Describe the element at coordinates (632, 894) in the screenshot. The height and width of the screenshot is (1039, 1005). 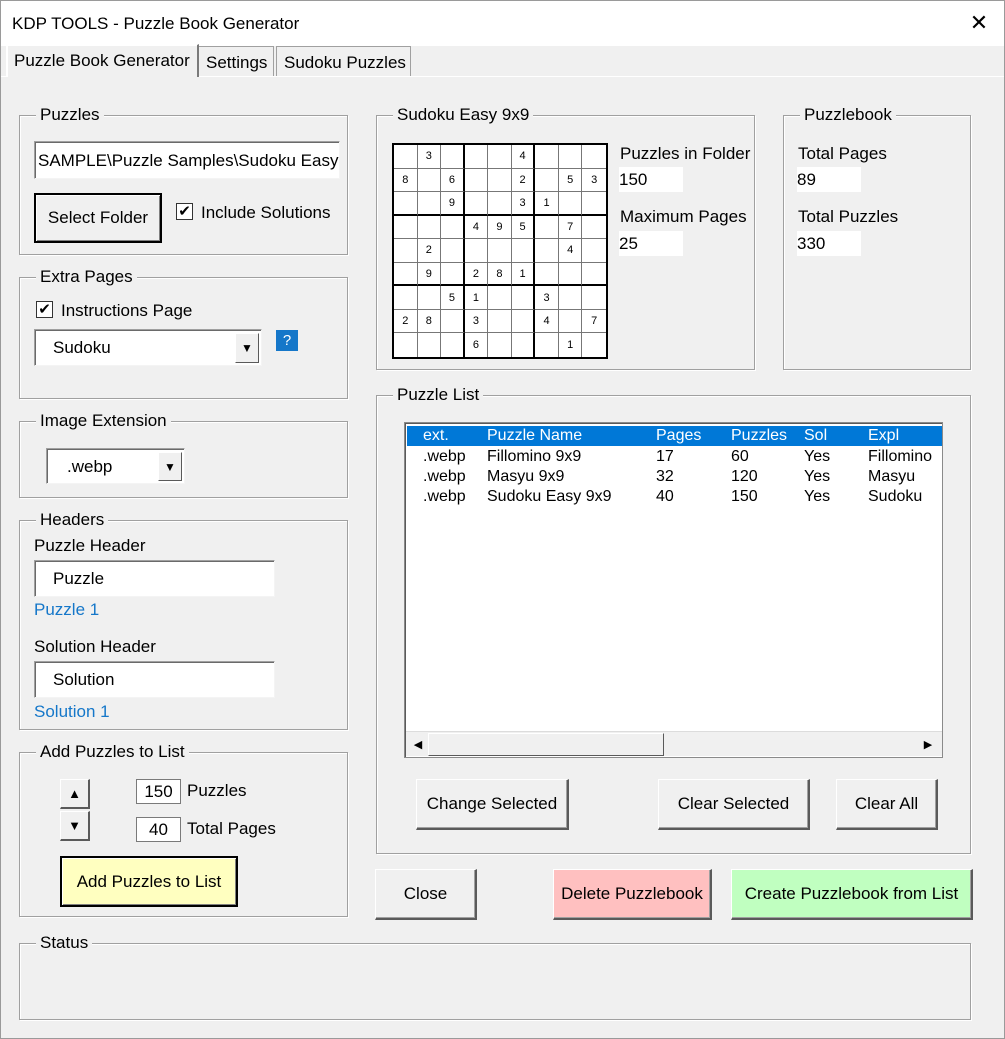
I see `delete-puzzlebook-button: Delete Puzzlebook` at that location.